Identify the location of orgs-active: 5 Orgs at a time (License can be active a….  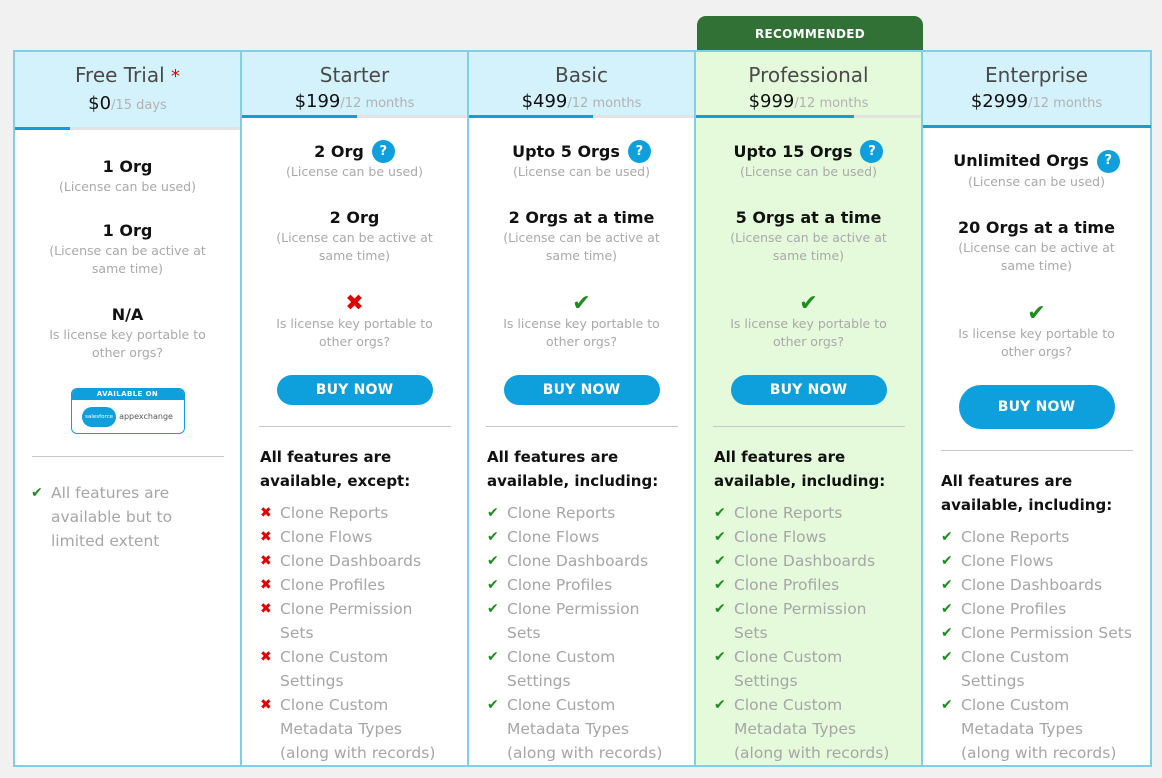
(808, 235).